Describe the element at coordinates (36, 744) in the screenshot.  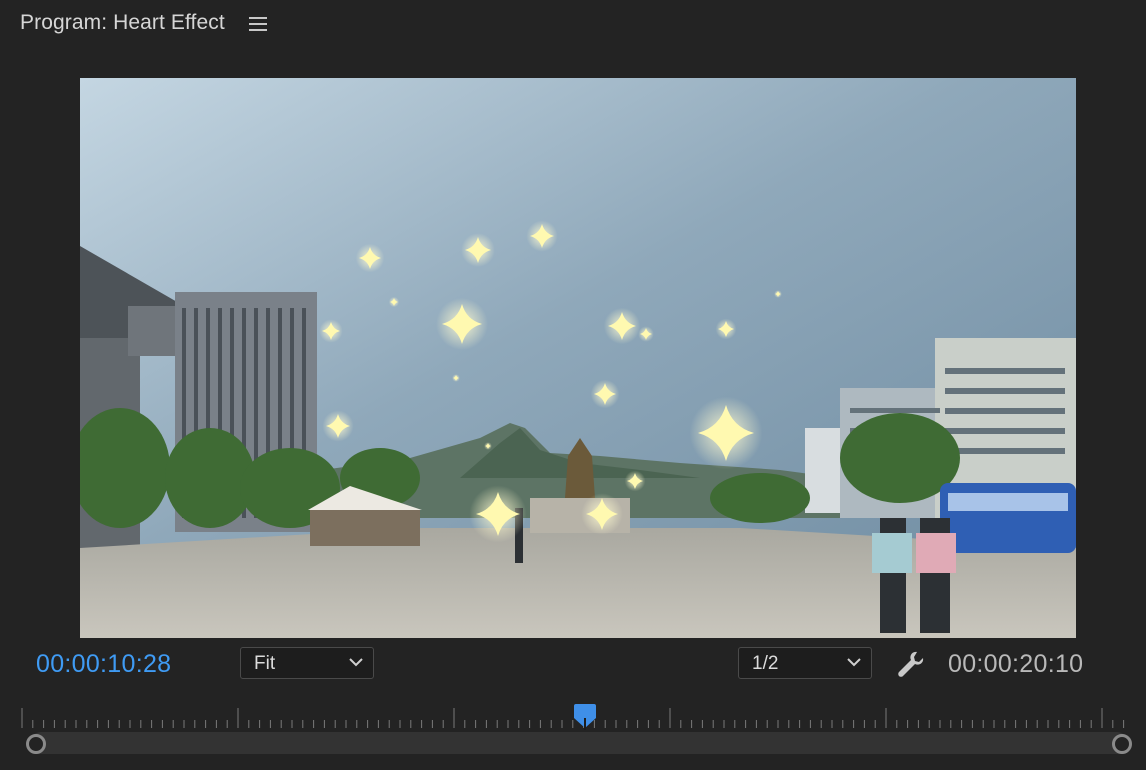
I see `scrollbar-left-handle` at that location.